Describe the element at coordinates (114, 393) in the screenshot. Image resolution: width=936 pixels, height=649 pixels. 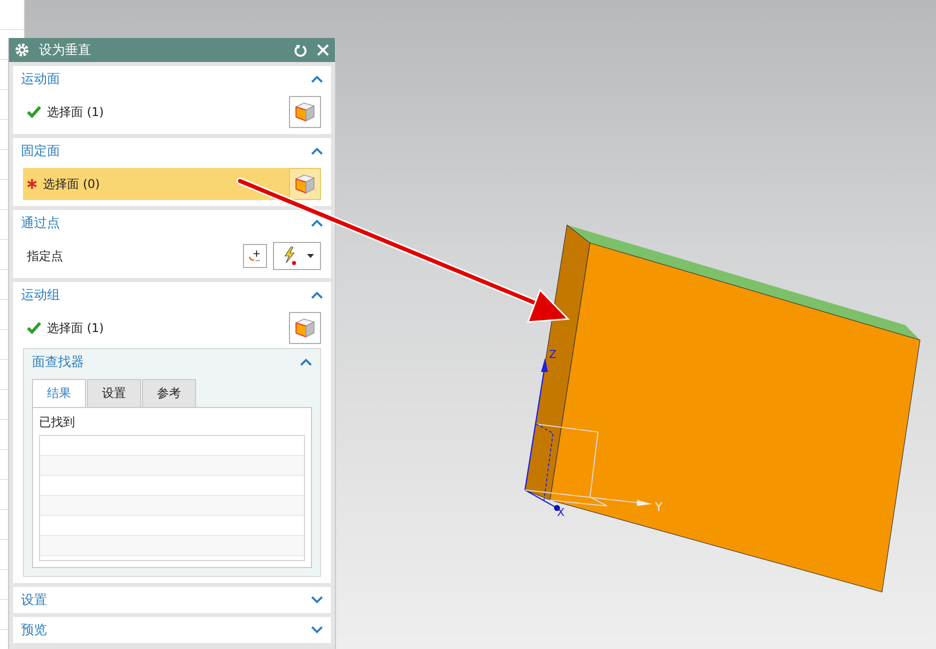
I see `tab: 设置` at that location.